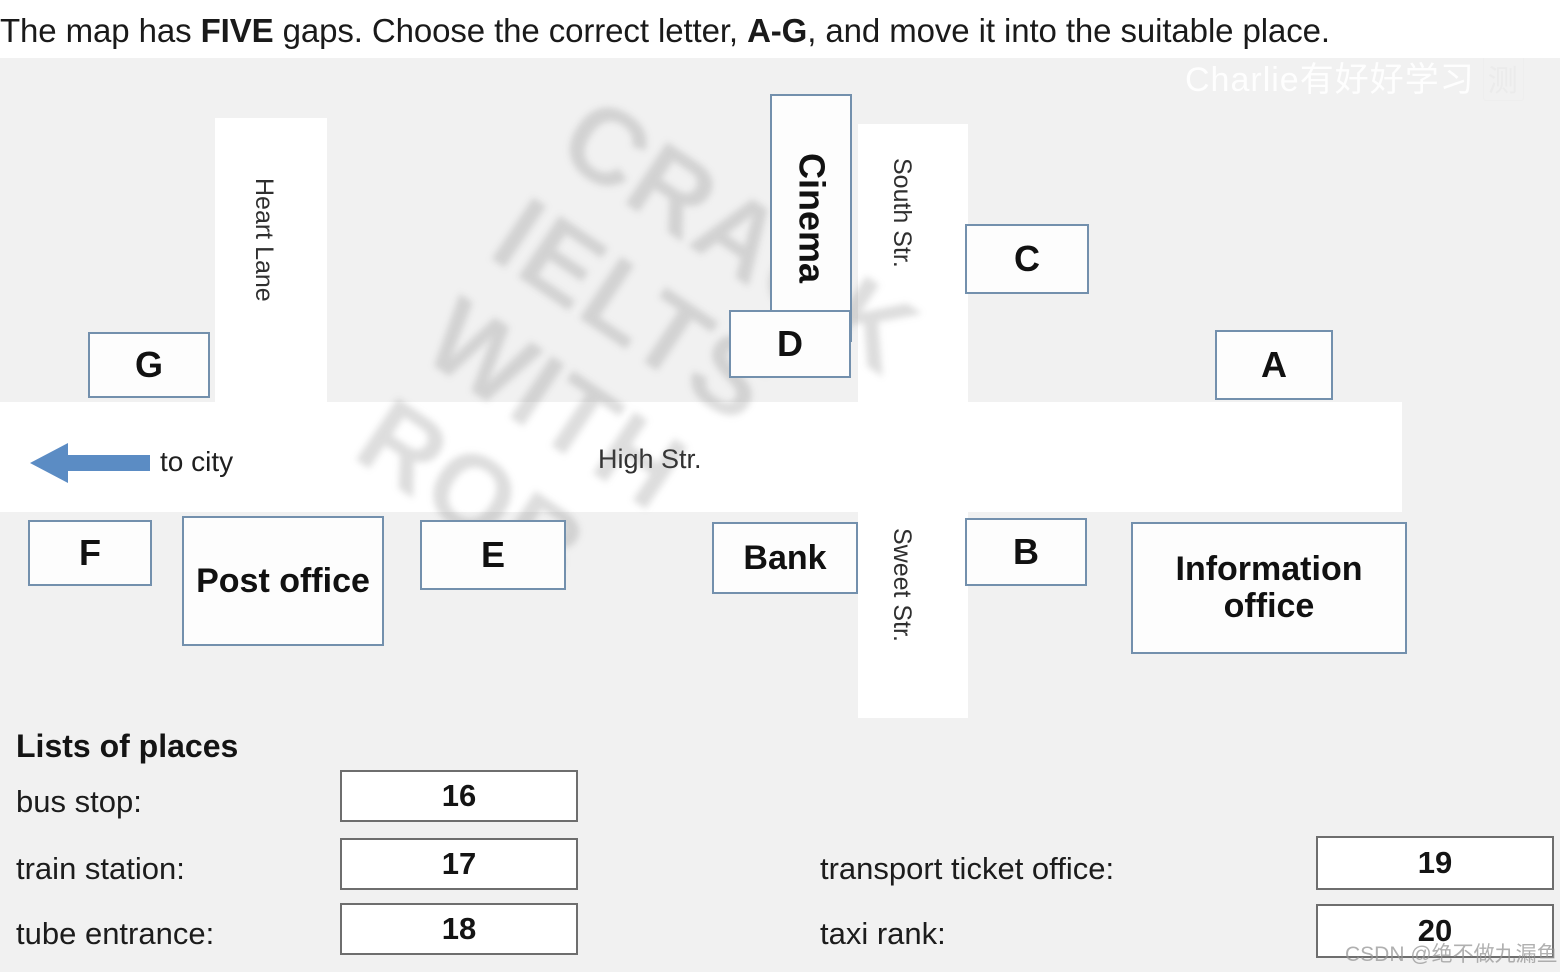  What do you see at coordinates (79, 801) in the screenshot?
I see `list-label-bus-stop: bus stop:` at bounding box center [79, 801].